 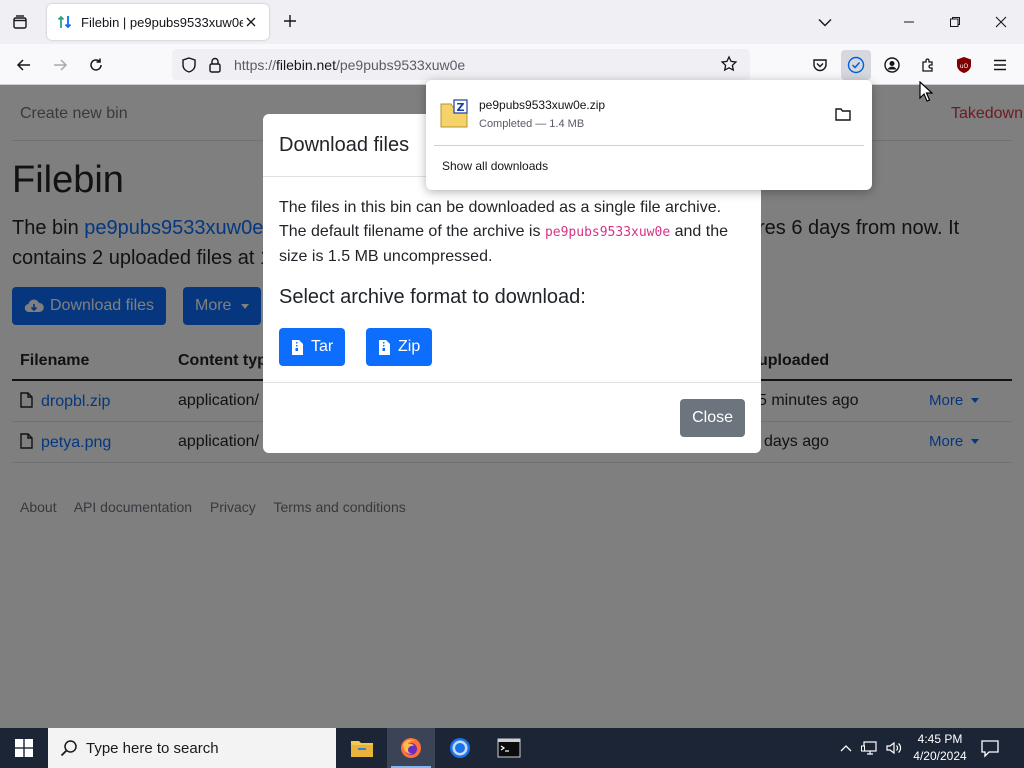 I want to click on lock-icon, so click(x=215, y=65).